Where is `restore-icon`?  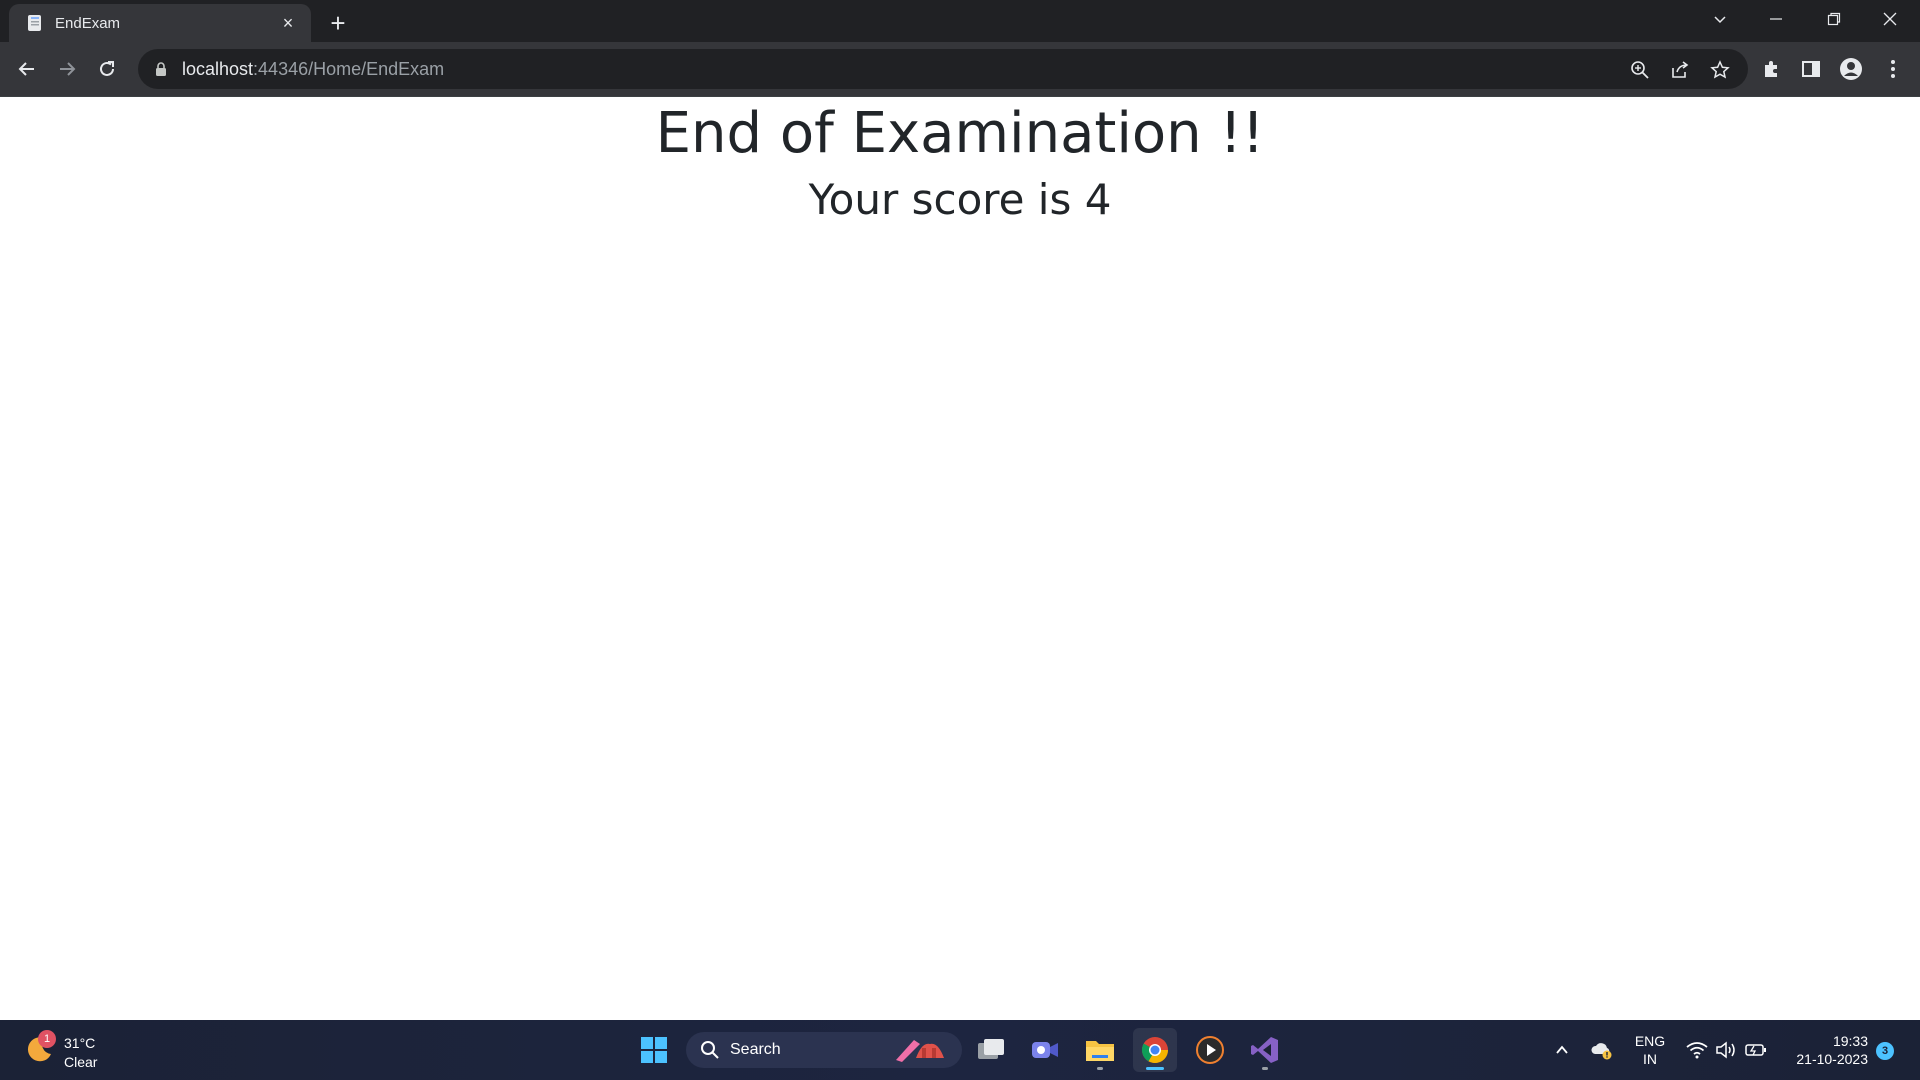 restore-icon is located at coordinates (1834, 19).